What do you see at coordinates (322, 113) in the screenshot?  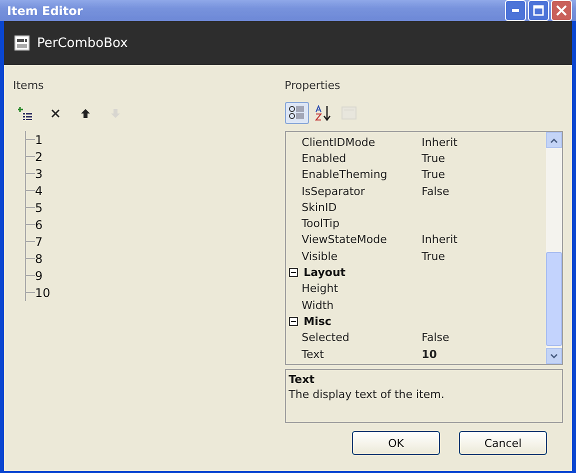 I see `sort-az-icon` at bounding box center [322, 113].